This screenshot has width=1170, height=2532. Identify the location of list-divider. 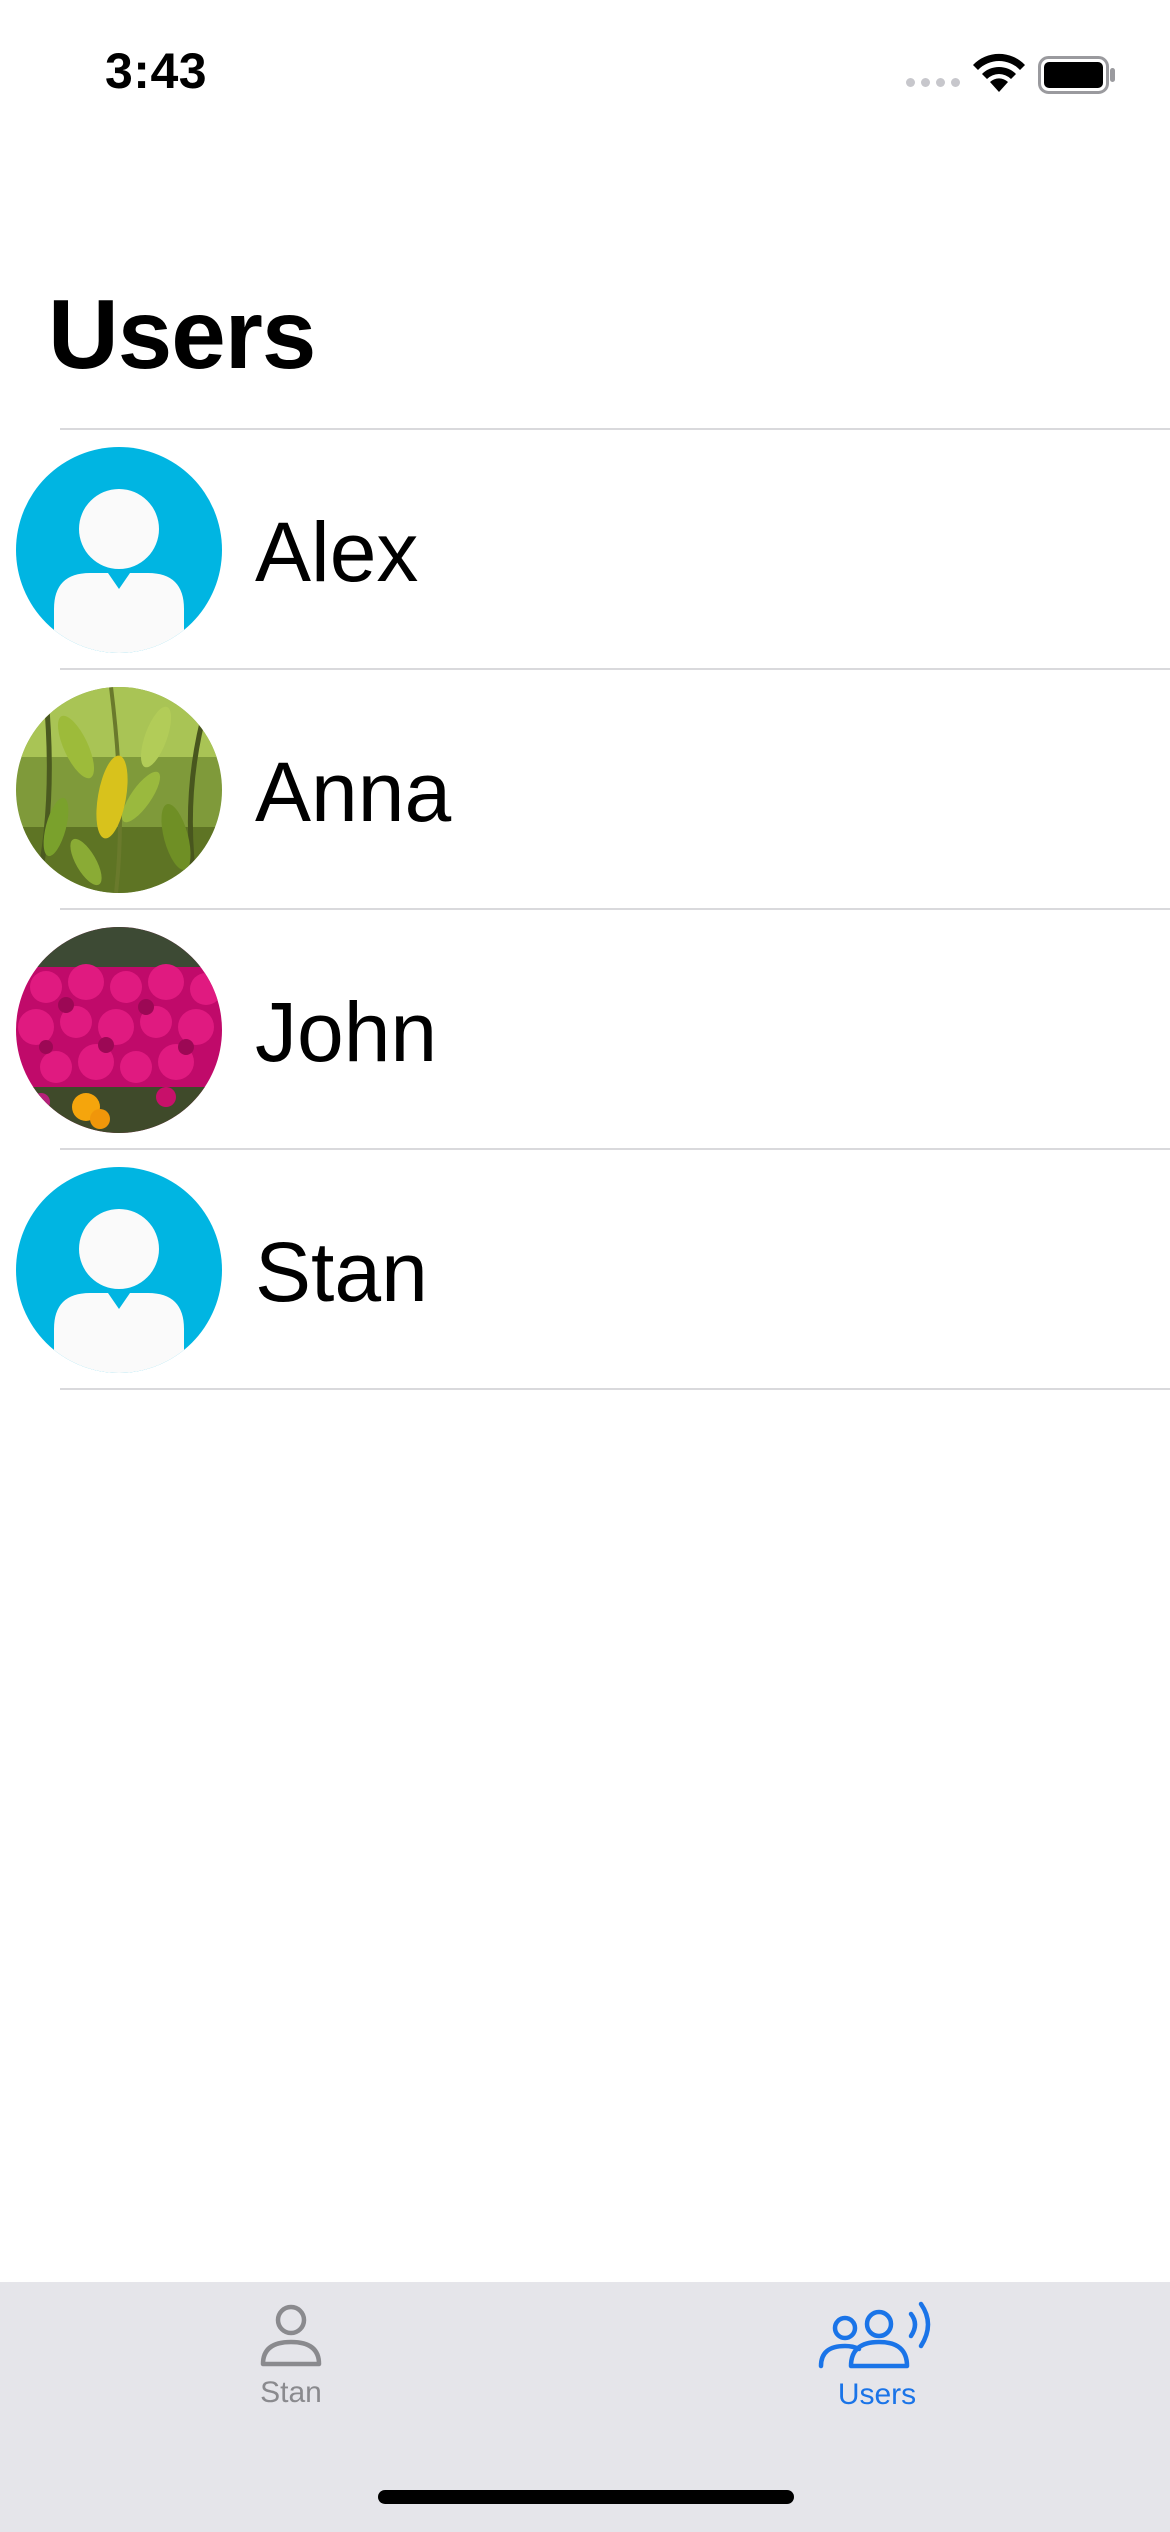
(615, 1389).